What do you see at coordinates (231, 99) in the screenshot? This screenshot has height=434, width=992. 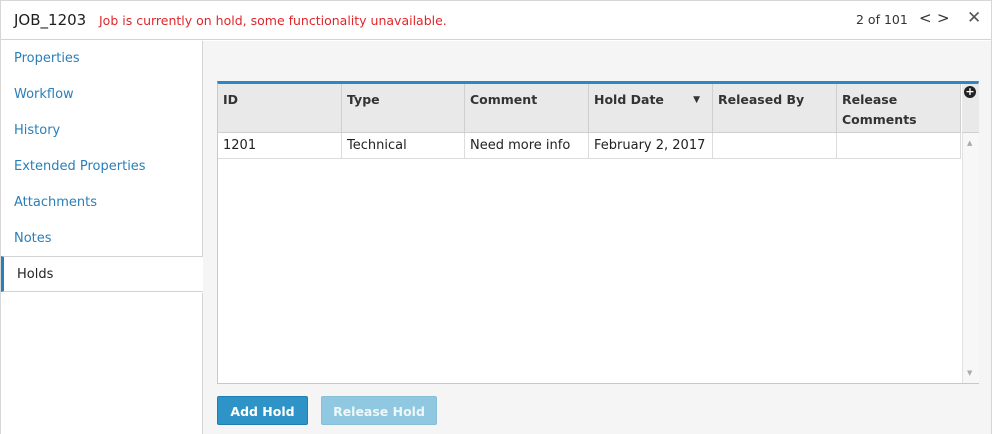 I see `column-label: ID` at bounding box center [231, 99].